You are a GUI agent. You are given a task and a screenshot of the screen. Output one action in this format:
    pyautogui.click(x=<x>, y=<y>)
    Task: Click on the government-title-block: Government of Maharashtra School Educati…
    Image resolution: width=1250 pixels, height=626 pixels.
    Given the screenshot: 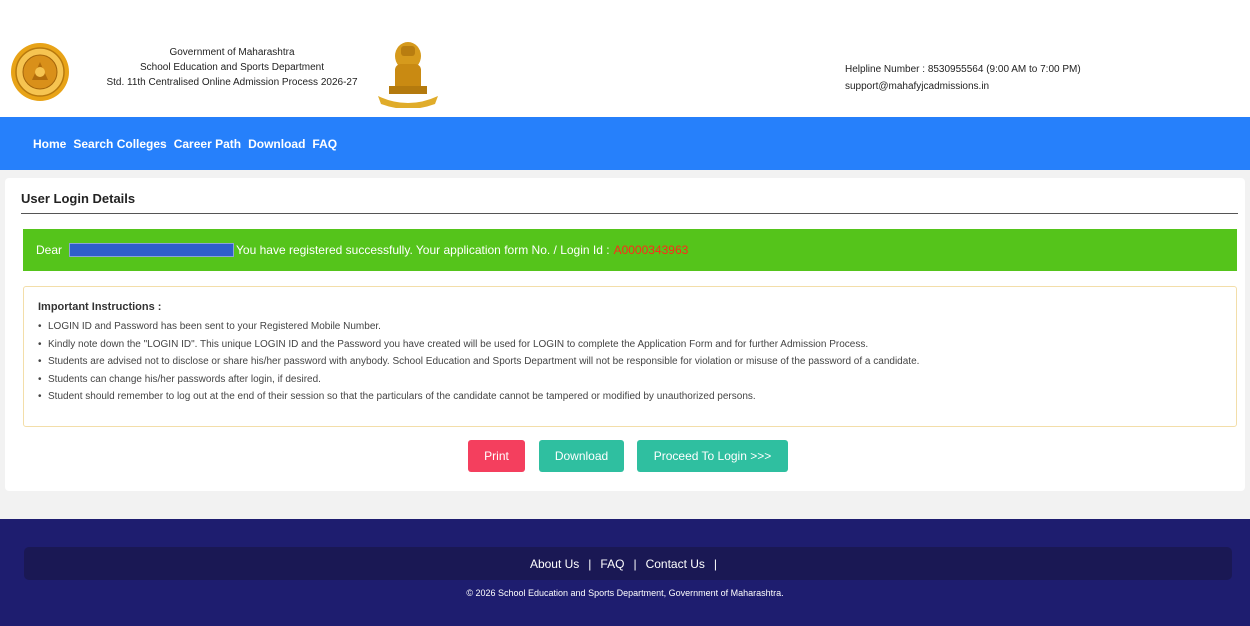 What is the action you would take?
    pyautogui.click(x=232, y=67)
    